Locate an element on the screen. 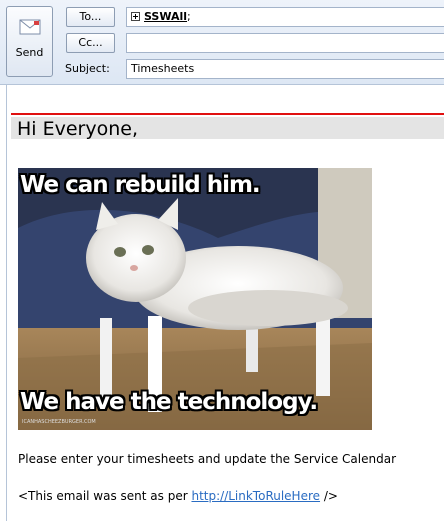 The width and height of the screenshot is (444, 521). red-divider is located at coordinates (227, 114).